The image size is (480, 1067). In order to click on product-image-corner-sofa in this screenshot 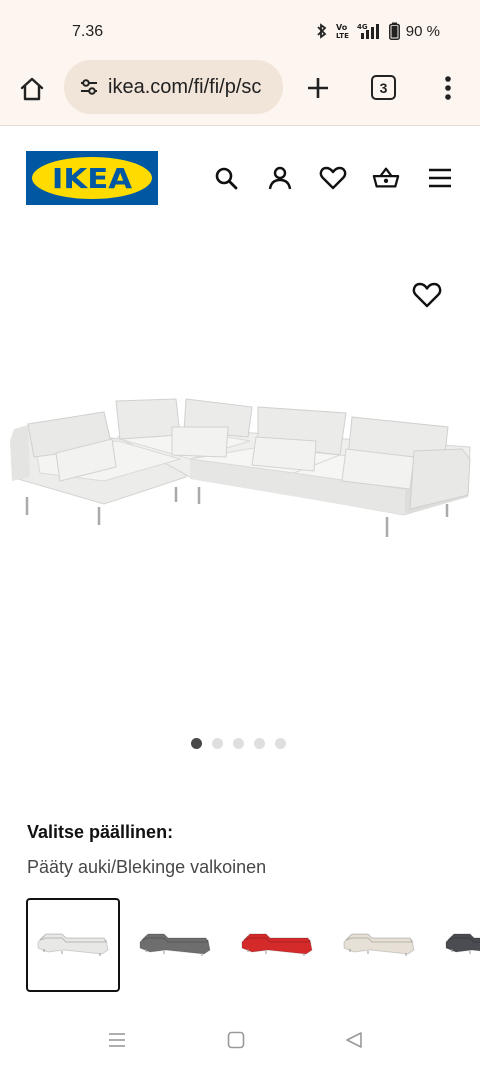, I will do `click(240, 467)`.